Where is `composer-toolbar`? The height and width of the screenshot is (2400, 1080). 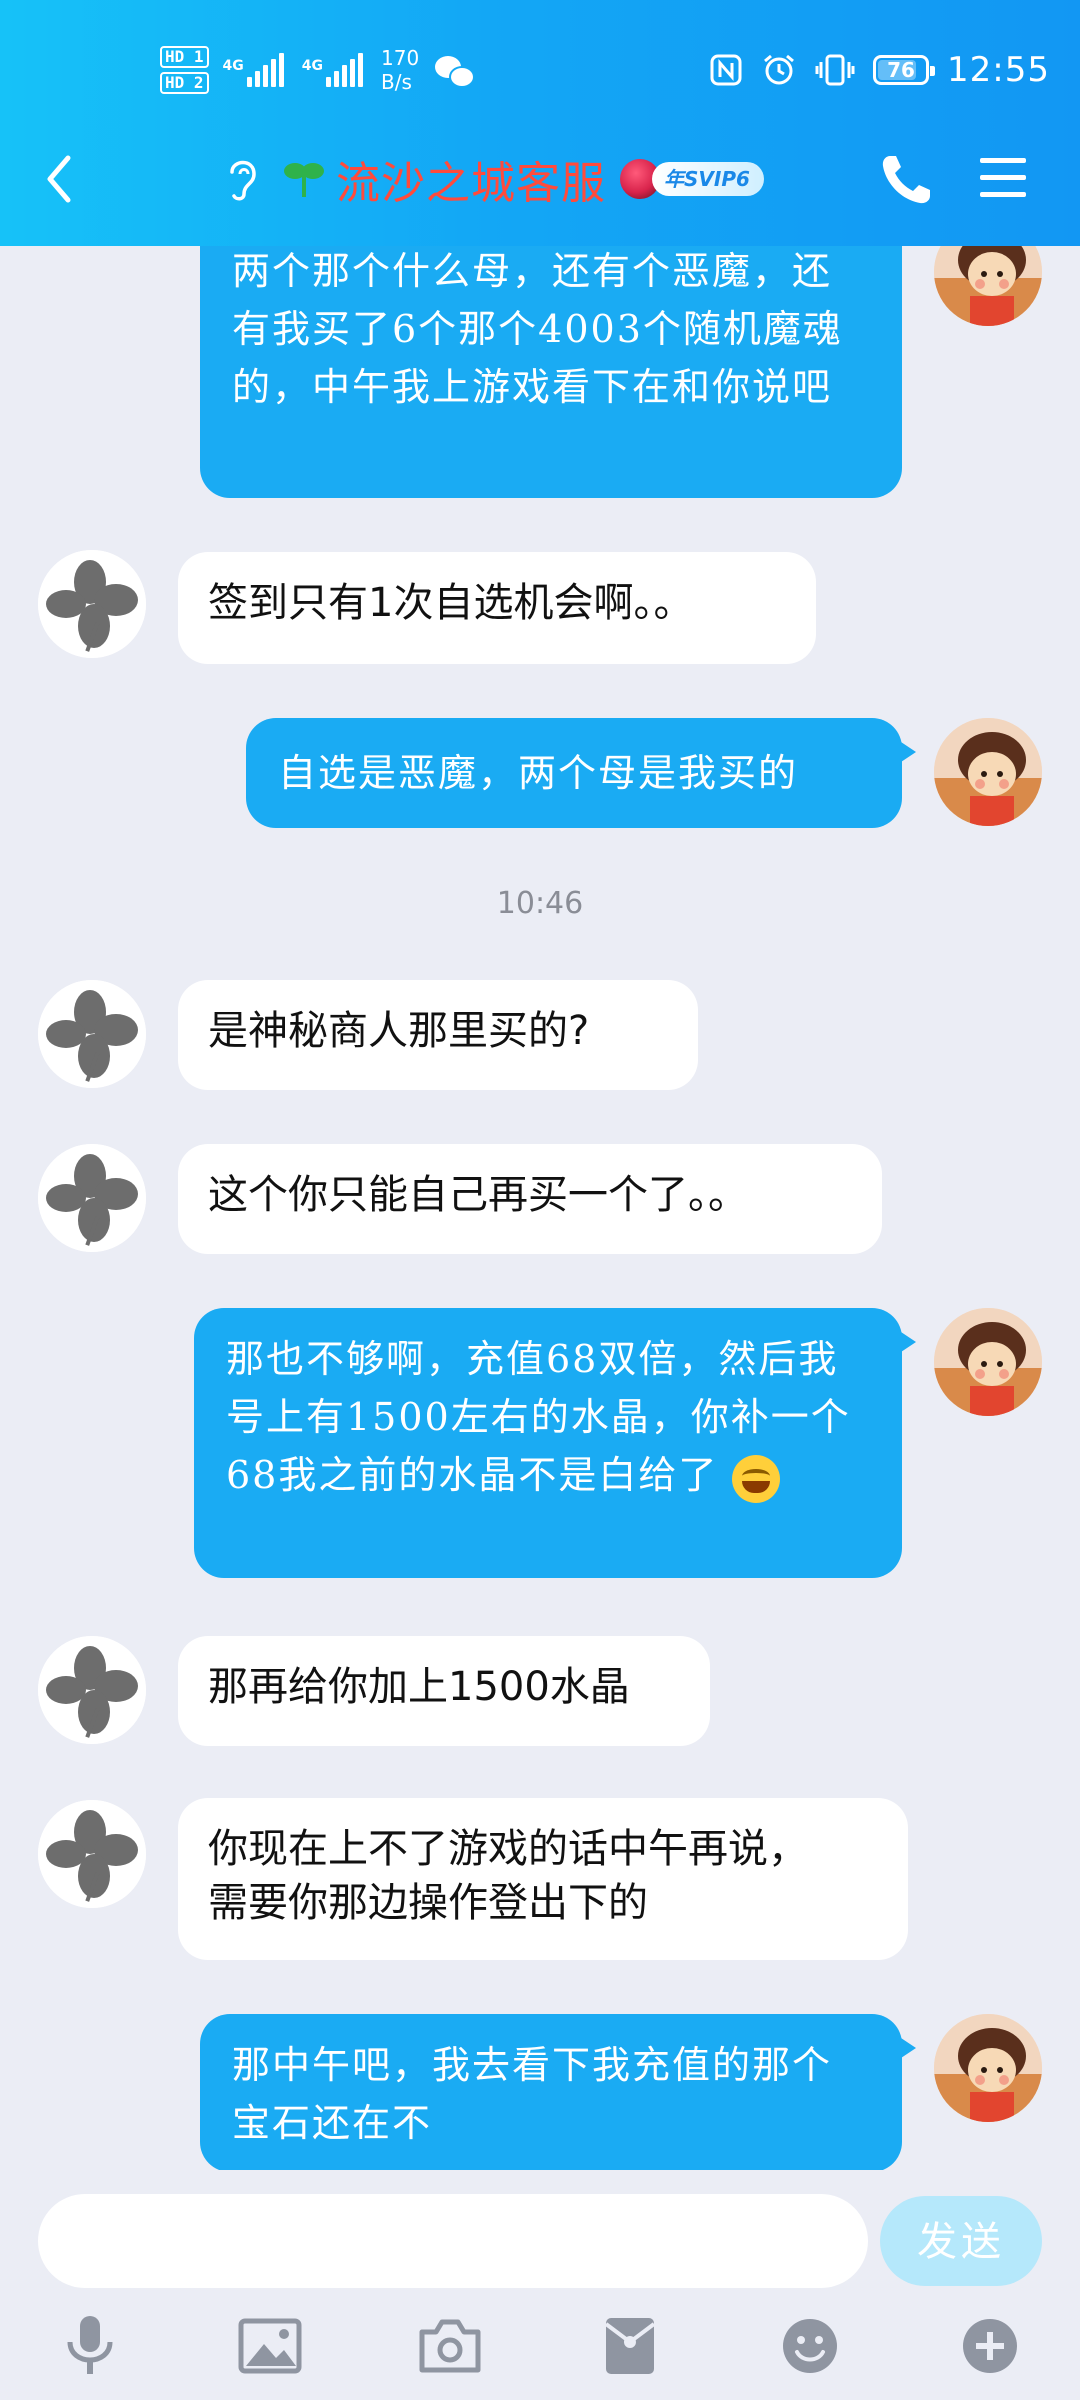
composer-toolbar is located at coordinates (540, 2350).